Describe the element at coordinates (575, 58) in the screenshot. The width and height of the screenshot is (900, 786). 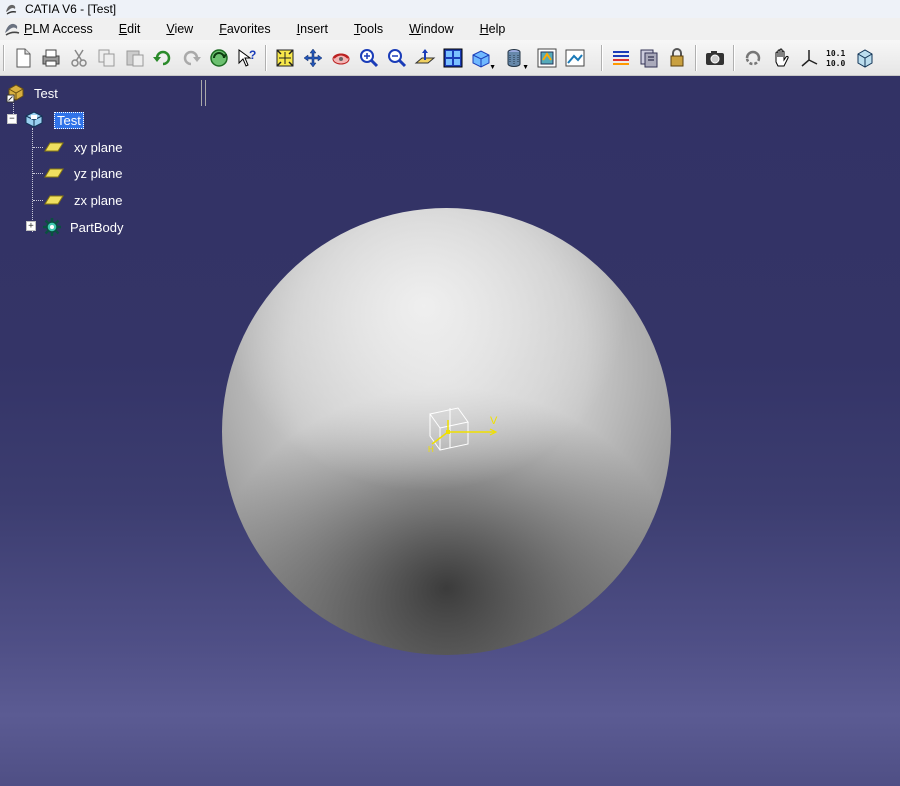
I see `swap-space-icon` at that location.